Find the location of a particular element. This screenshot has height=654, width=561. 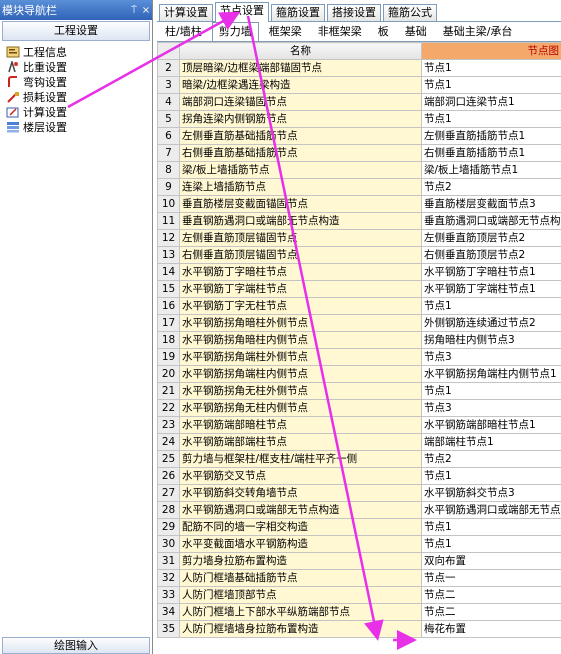

table-row: 26 水平钢筋交叉节点 节点1 is located at coordinates (359, 476).